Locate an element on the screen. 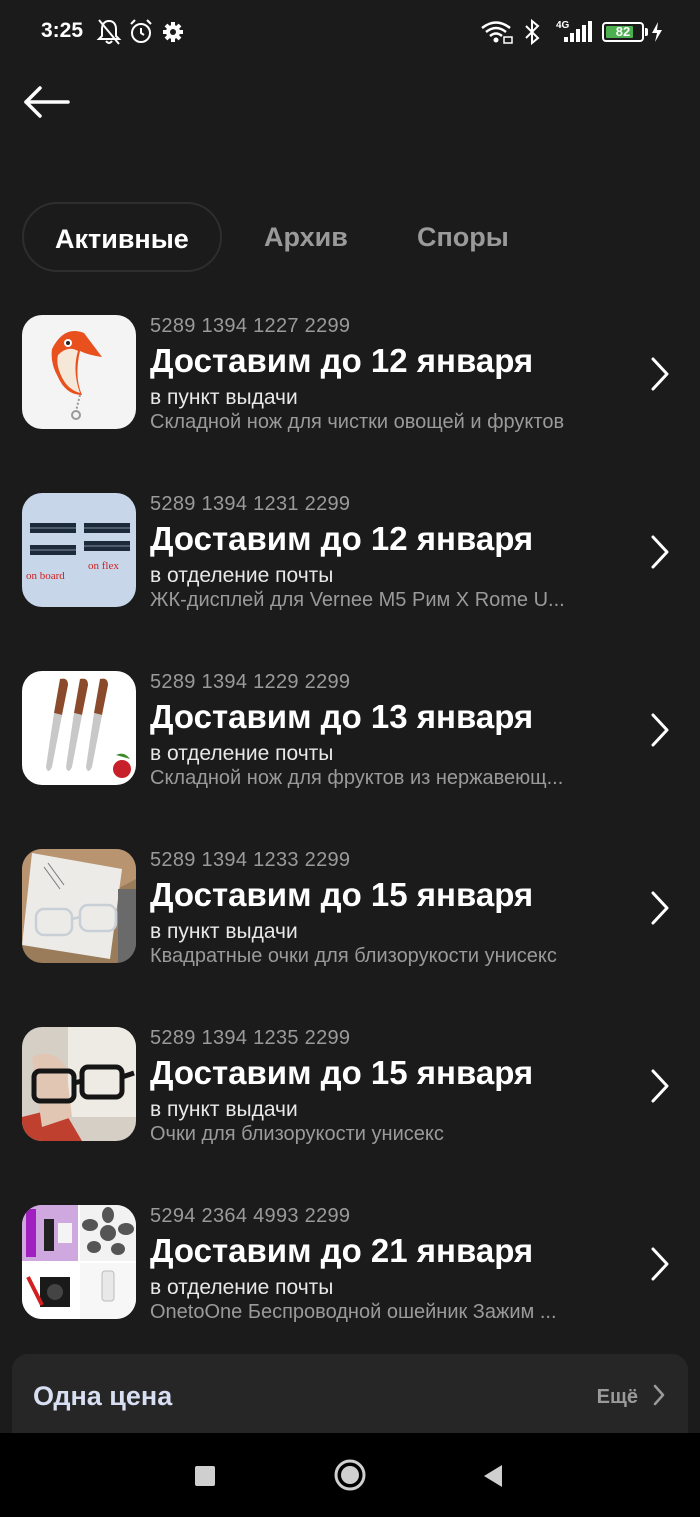  back-button is located at coordinates (48, 102).